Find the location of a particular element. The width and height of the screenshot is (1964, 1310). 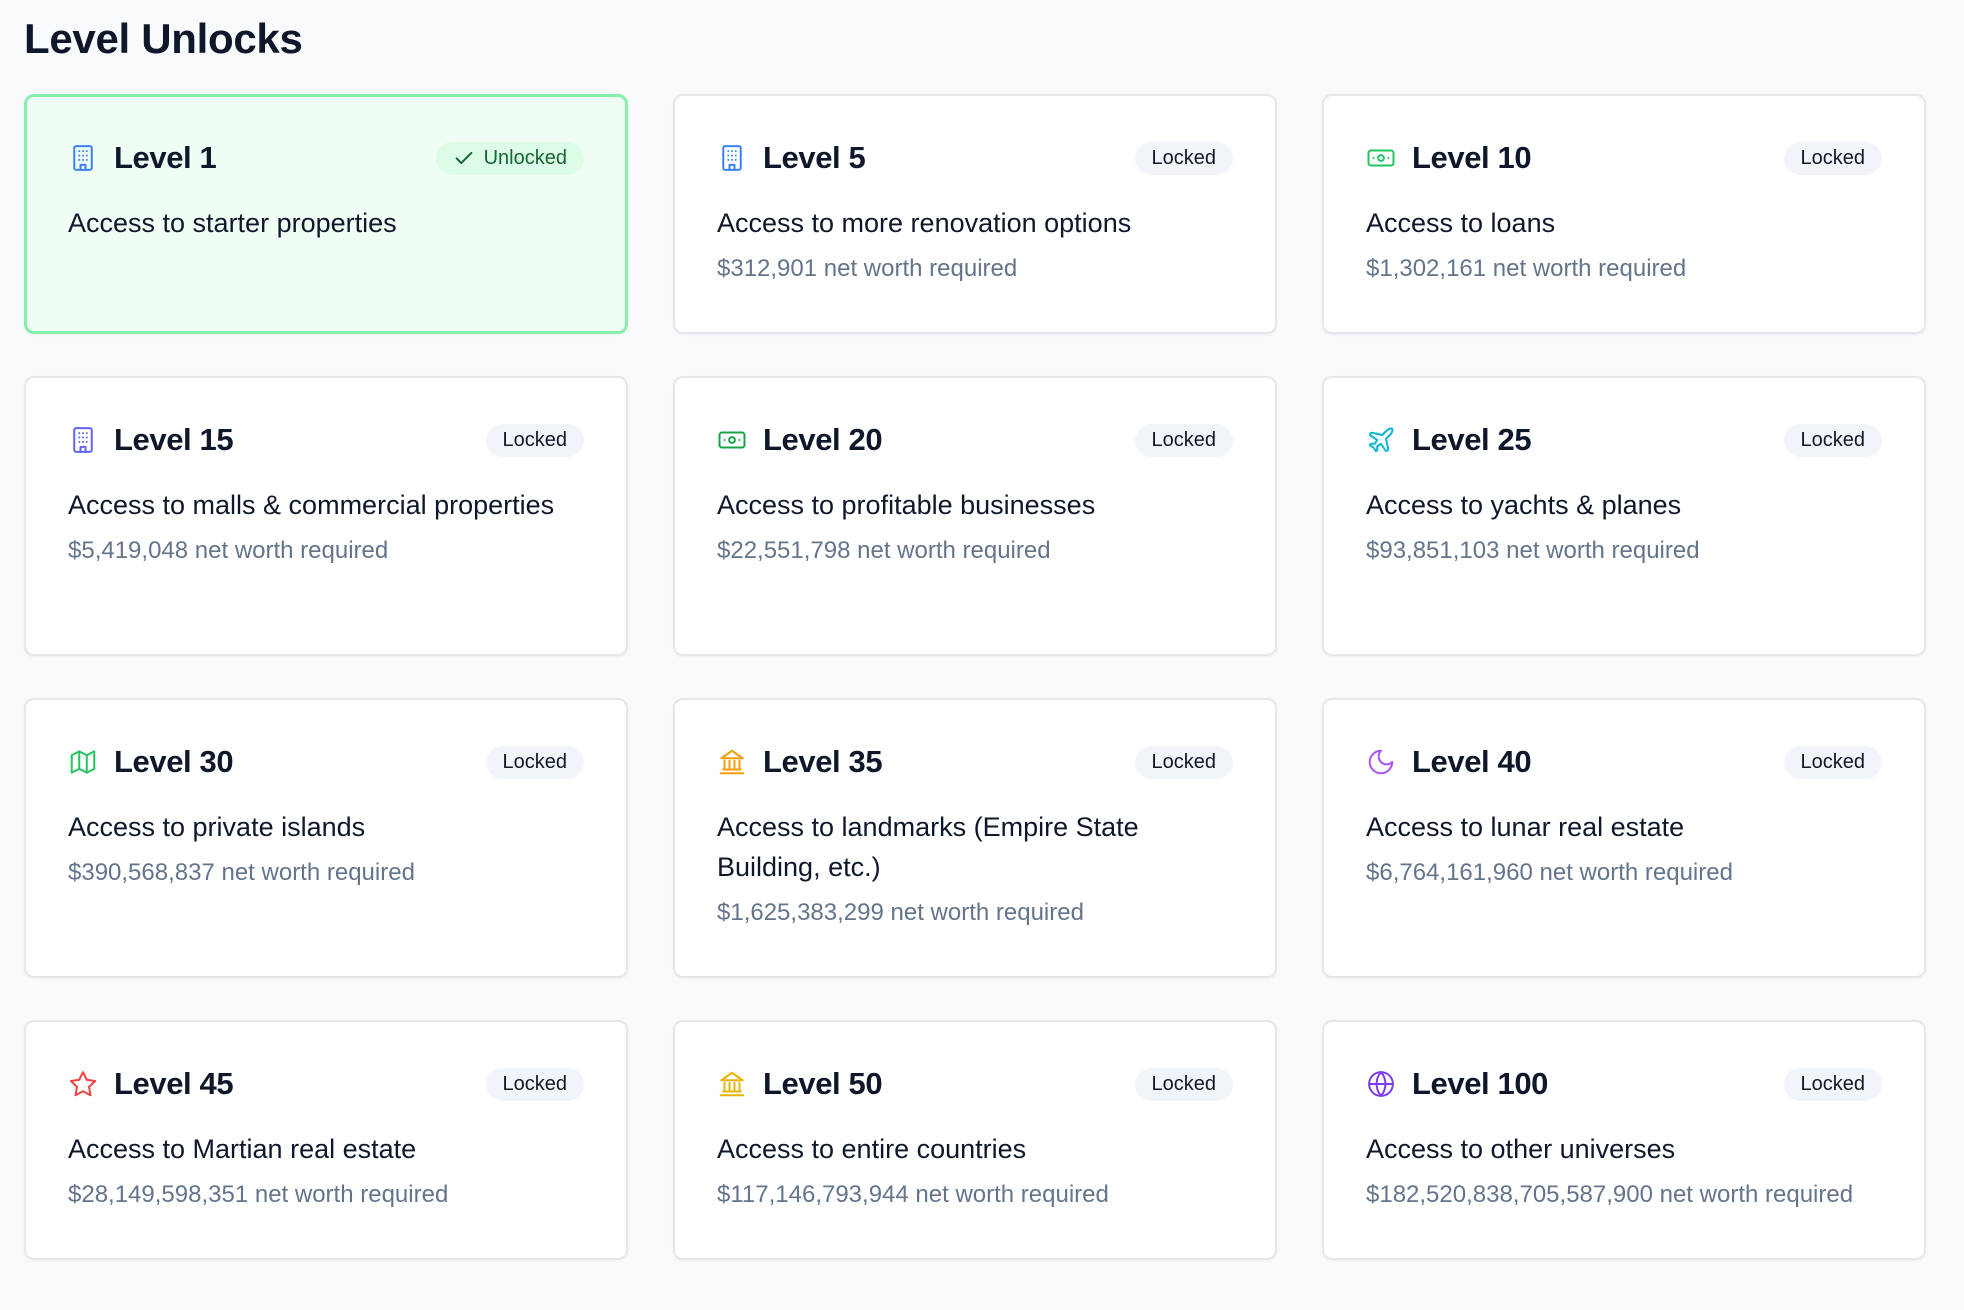

level-title: Level 1 is located at coordinates (165, 157).